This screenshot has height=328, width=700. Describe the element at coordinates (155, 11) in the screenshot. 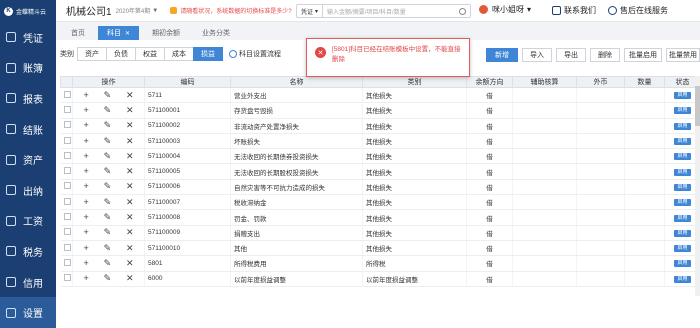

I see `chevron-down-icon: ▼` at that location.